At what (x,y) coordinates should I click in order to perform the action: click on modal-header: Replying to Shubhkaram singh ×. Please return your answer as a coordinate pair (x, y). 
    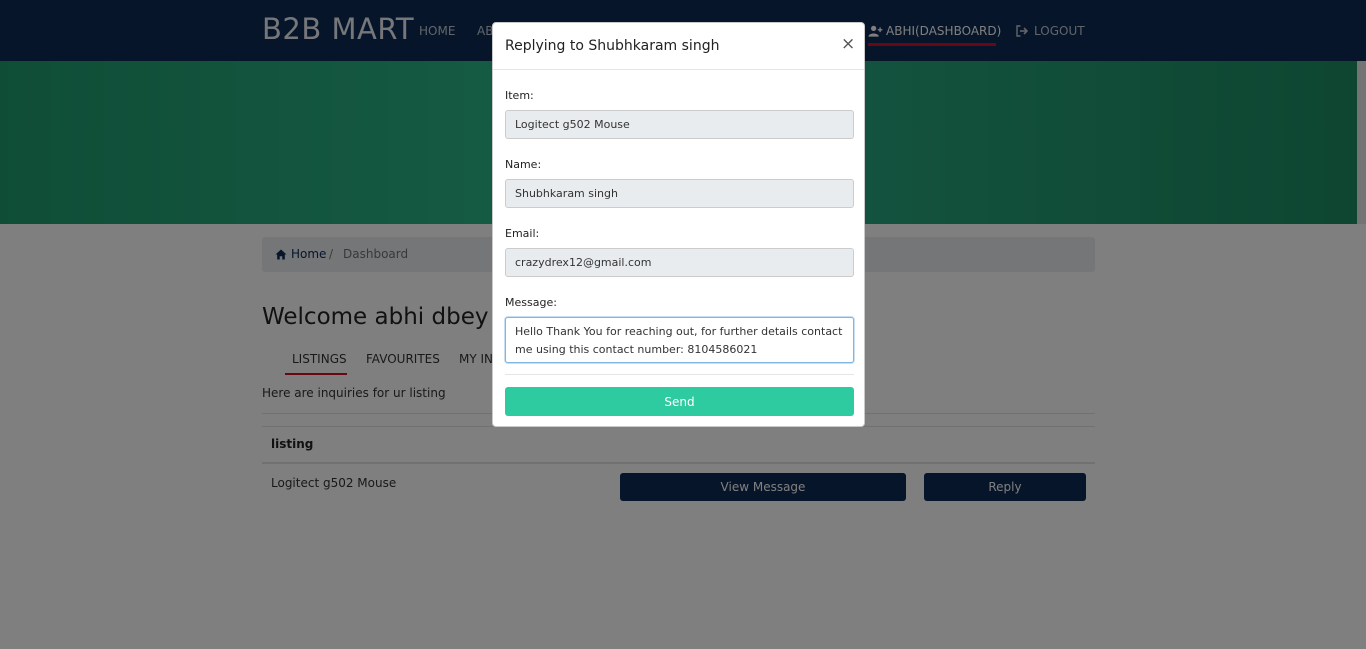
    Looking at the image, I should click on (678, 46).